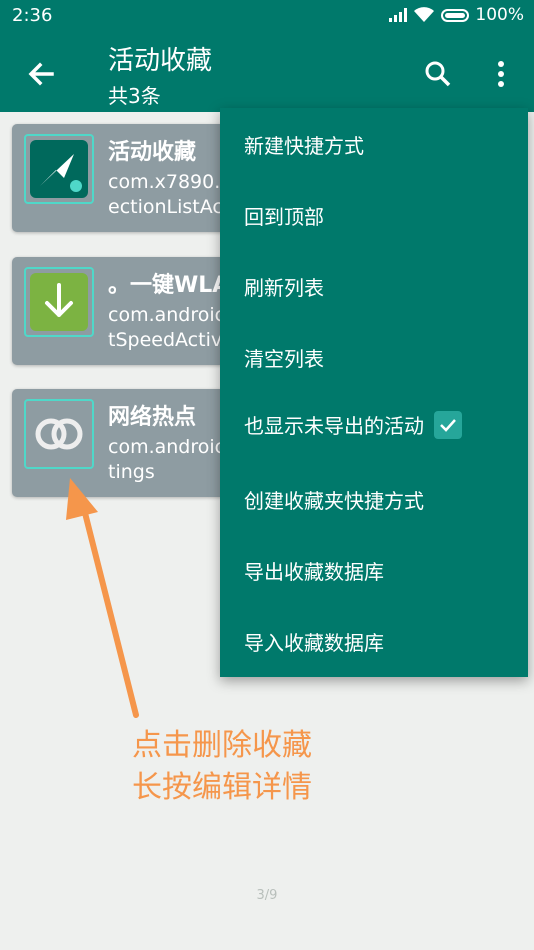 The image size is (534, 950). Describe the element at coordinates (222, 767) in the screenshot. I see `annotation-text: 点击删除收藏 长按编辑详情` at that location.